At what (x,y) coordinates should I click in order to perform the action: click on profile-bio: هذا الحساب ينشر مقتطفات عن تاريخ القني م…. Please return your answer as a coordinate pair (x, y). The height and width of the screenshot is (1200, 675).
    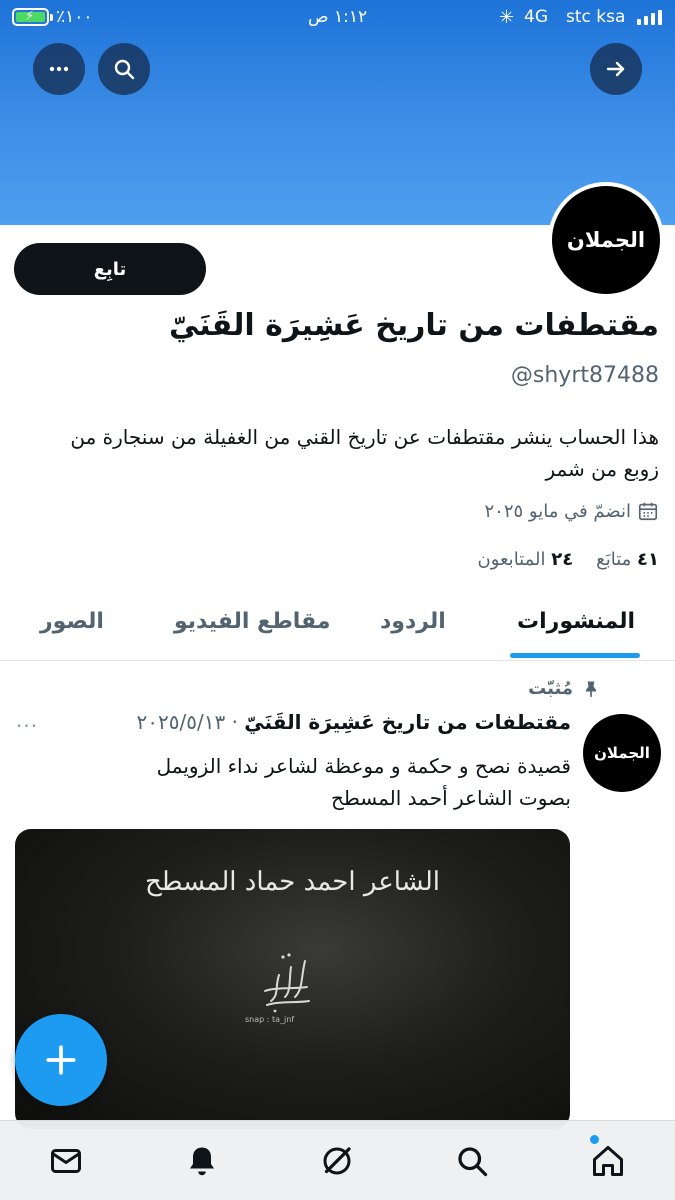
    Looking at the image, I should click on (364, 453).